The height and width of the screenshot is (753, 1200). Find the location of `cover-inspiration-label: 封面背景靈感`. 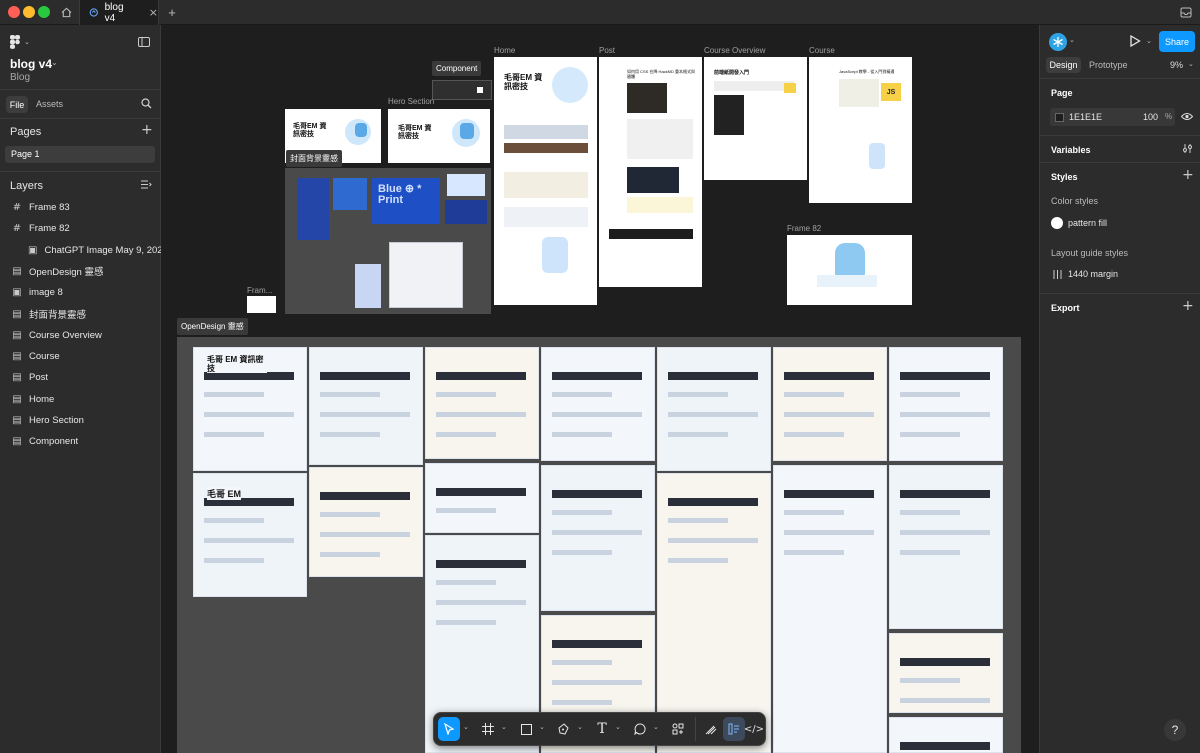

cover-inspiration-label: 封面背景靈感 is located at coordinates (314, 158).